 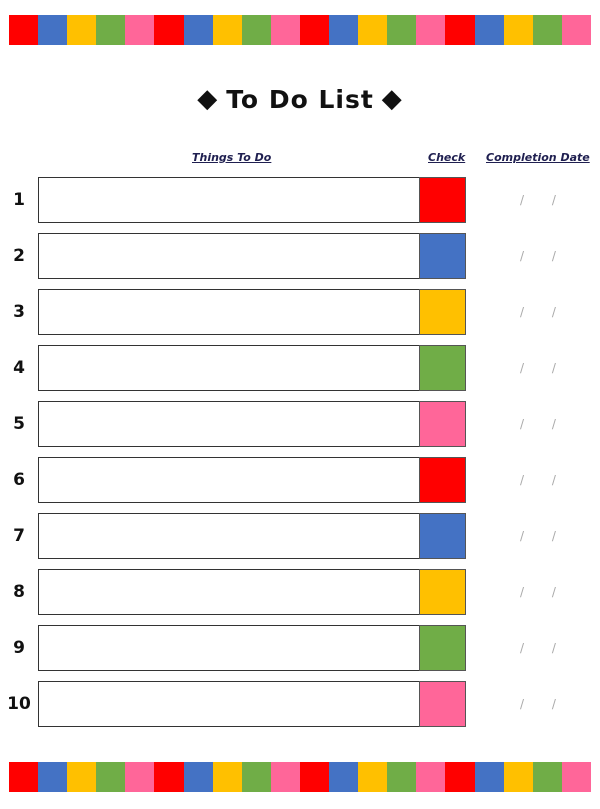 What do you see at coordinates (19, 536) in the screenshot?
I see `row-number: 7` at bounding box center [19, 536].